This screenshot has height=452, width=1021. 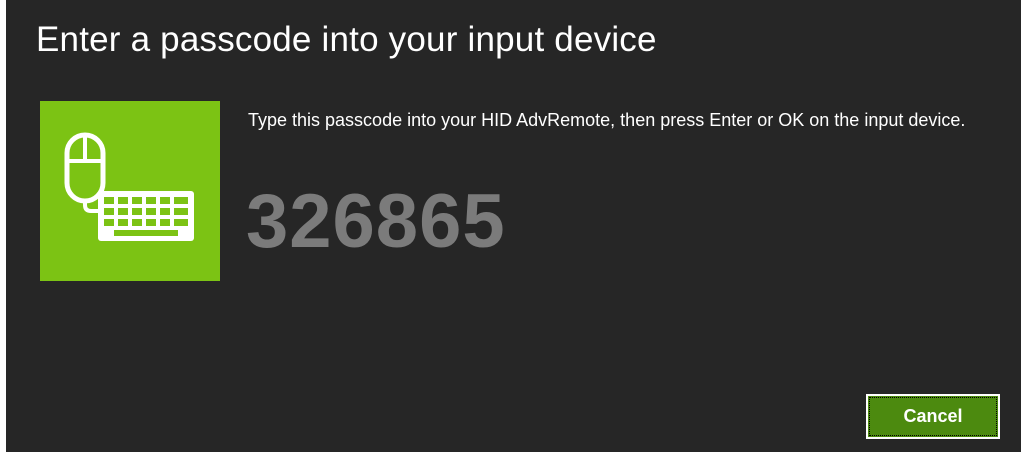 What do you see at coordinates (129, 186) in the screenshot?
I see `mouse-keyboard-icon` at bounding box center [129, 186].